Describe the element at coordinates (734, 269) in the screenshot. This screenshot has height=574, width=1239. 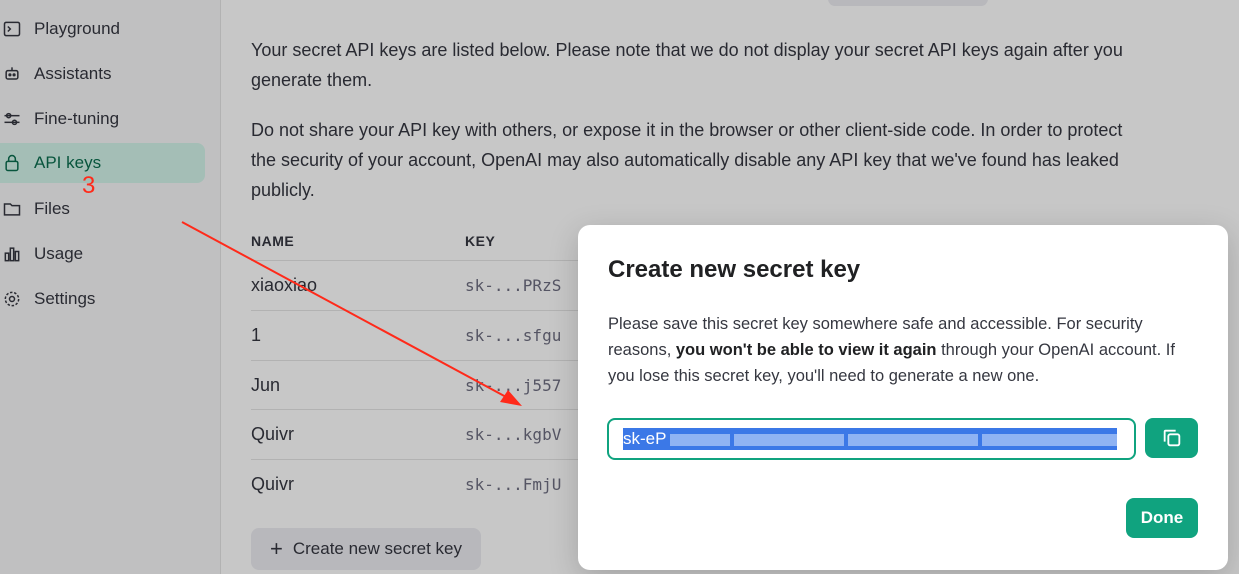
I see `dialog-title: Create new secret key` at that location.